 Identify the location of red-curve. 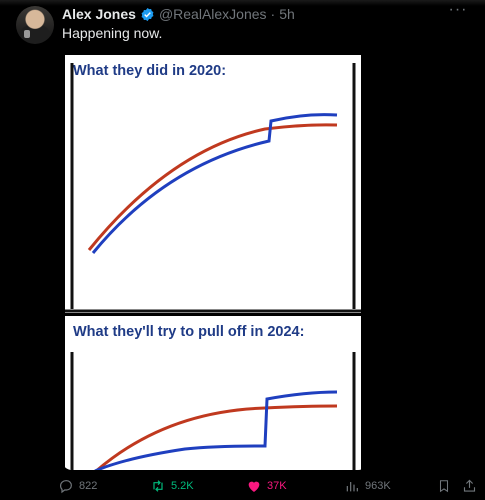
(212, 187).